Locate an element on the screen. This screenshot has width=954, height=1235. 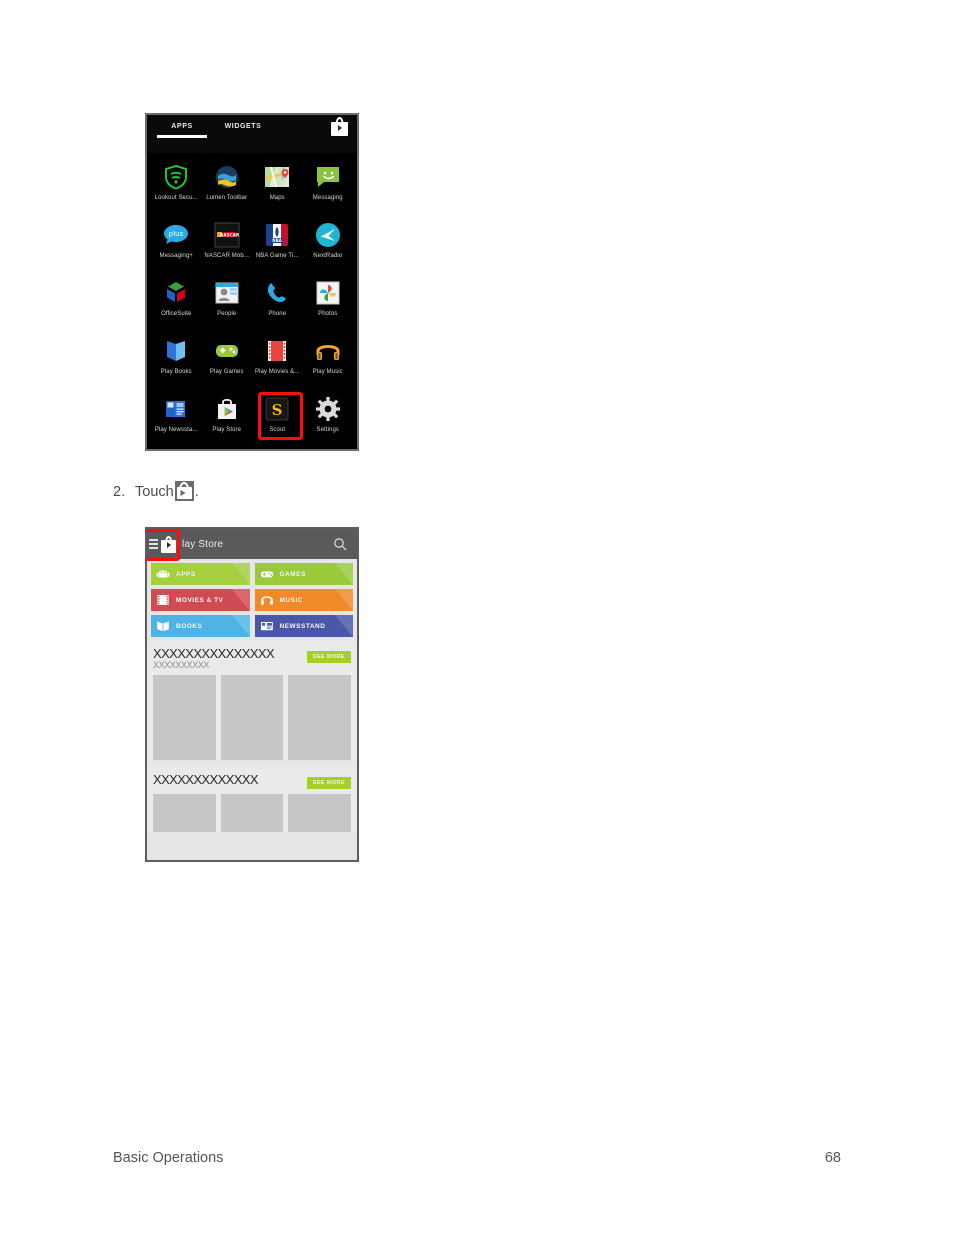
category-label: MOVIES & TV is located at coordinates (200, 600).